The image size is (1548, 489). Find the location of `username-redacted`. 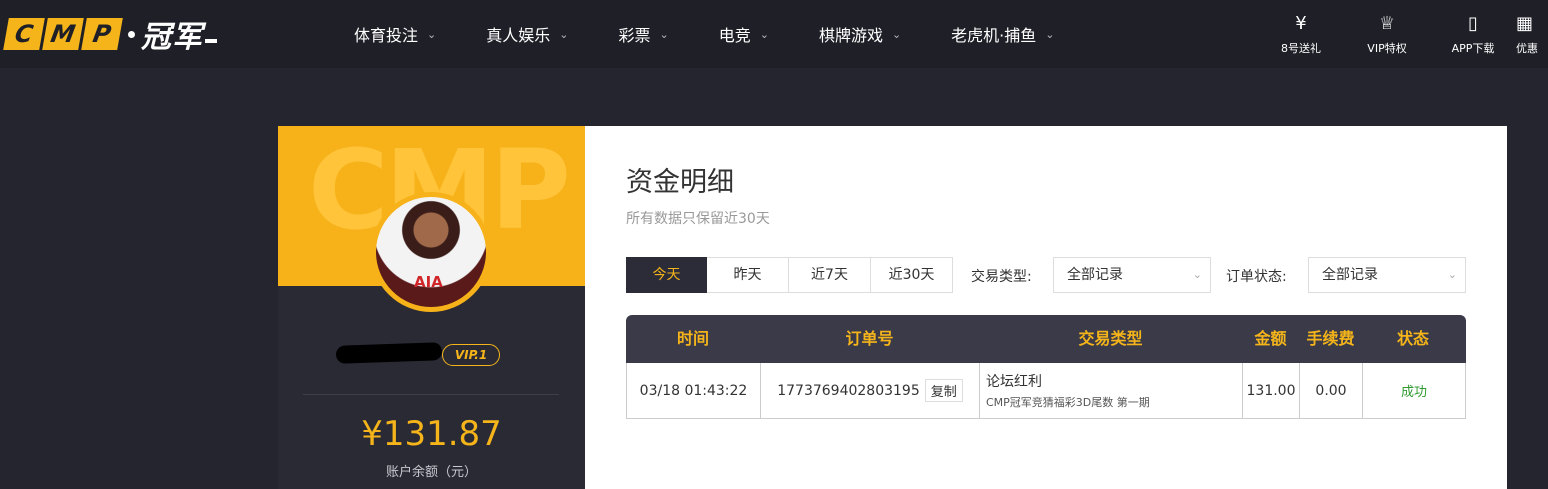

username-redacted is located at coordinates (389, 353).